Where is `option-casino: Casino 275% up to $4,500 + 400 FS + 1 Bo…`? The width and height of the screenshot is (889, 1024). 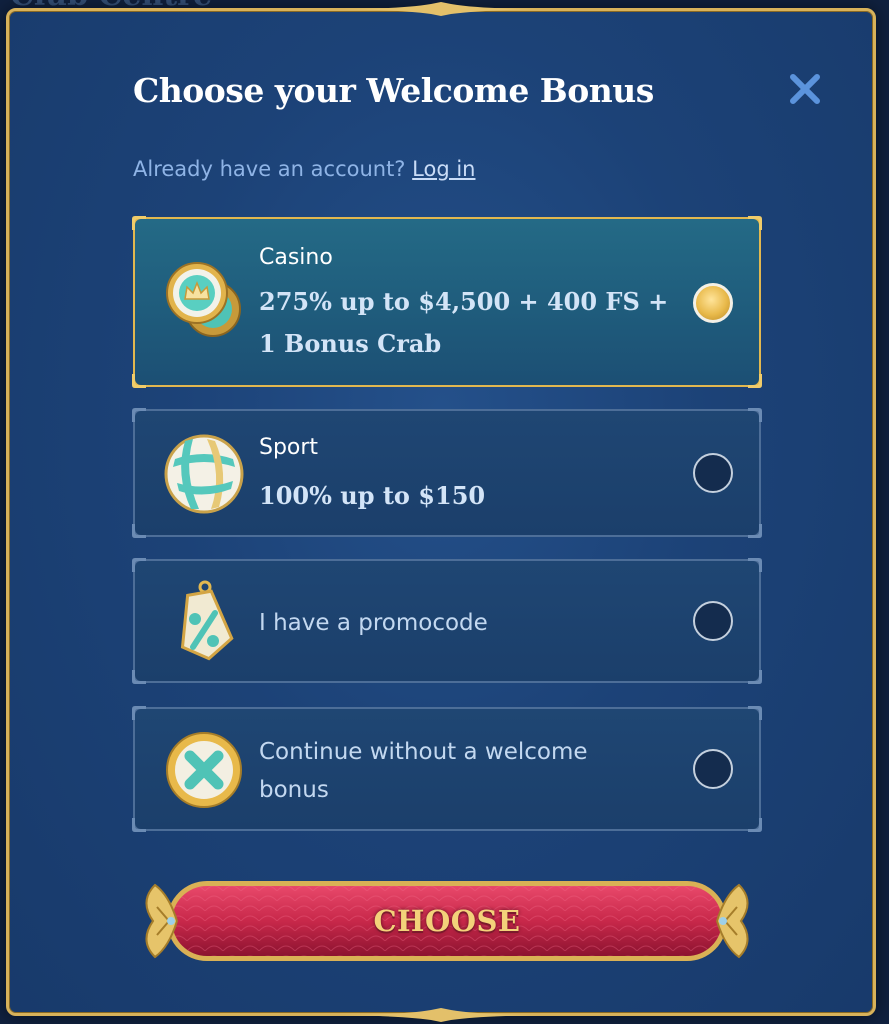
option-casino: Casino 275% up to $4,500 + 400 FS + 1 Bo… is located at coordinates (447, 302).